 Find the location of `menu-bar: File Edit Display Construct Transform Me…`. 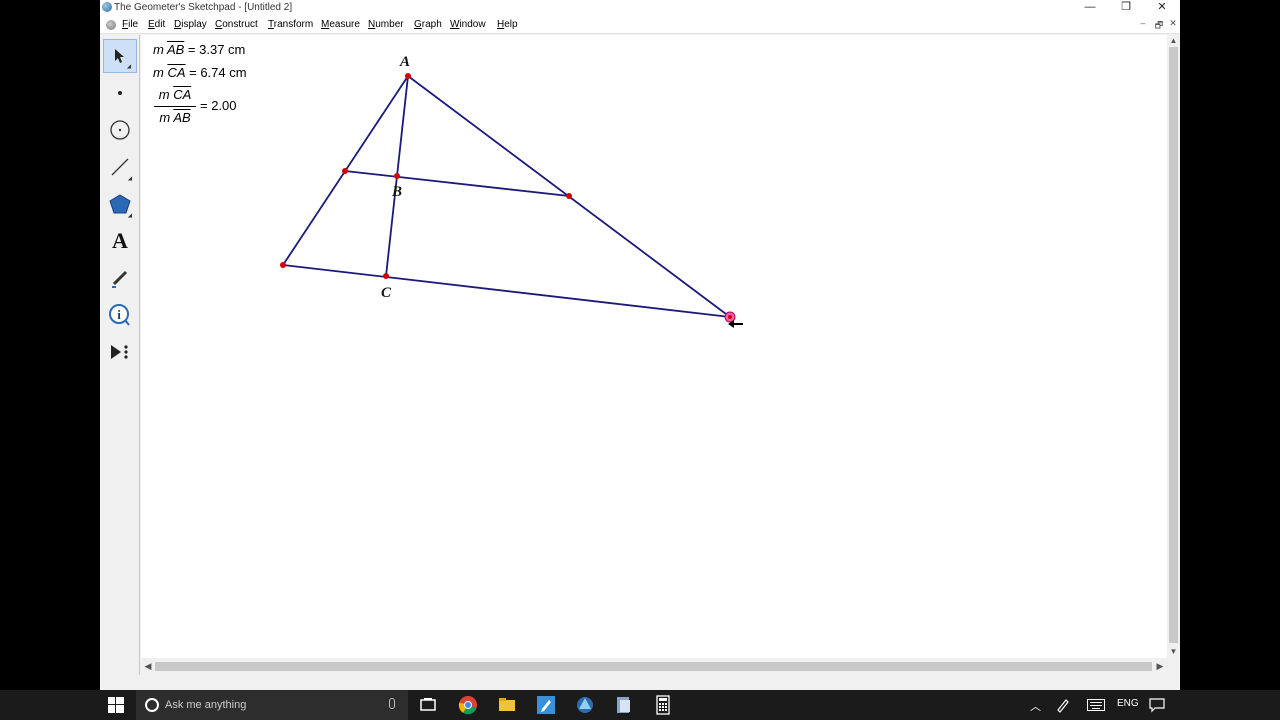

menu-bar: File Edit Display Construct Transform Me… is located at coordinates (640, 25).